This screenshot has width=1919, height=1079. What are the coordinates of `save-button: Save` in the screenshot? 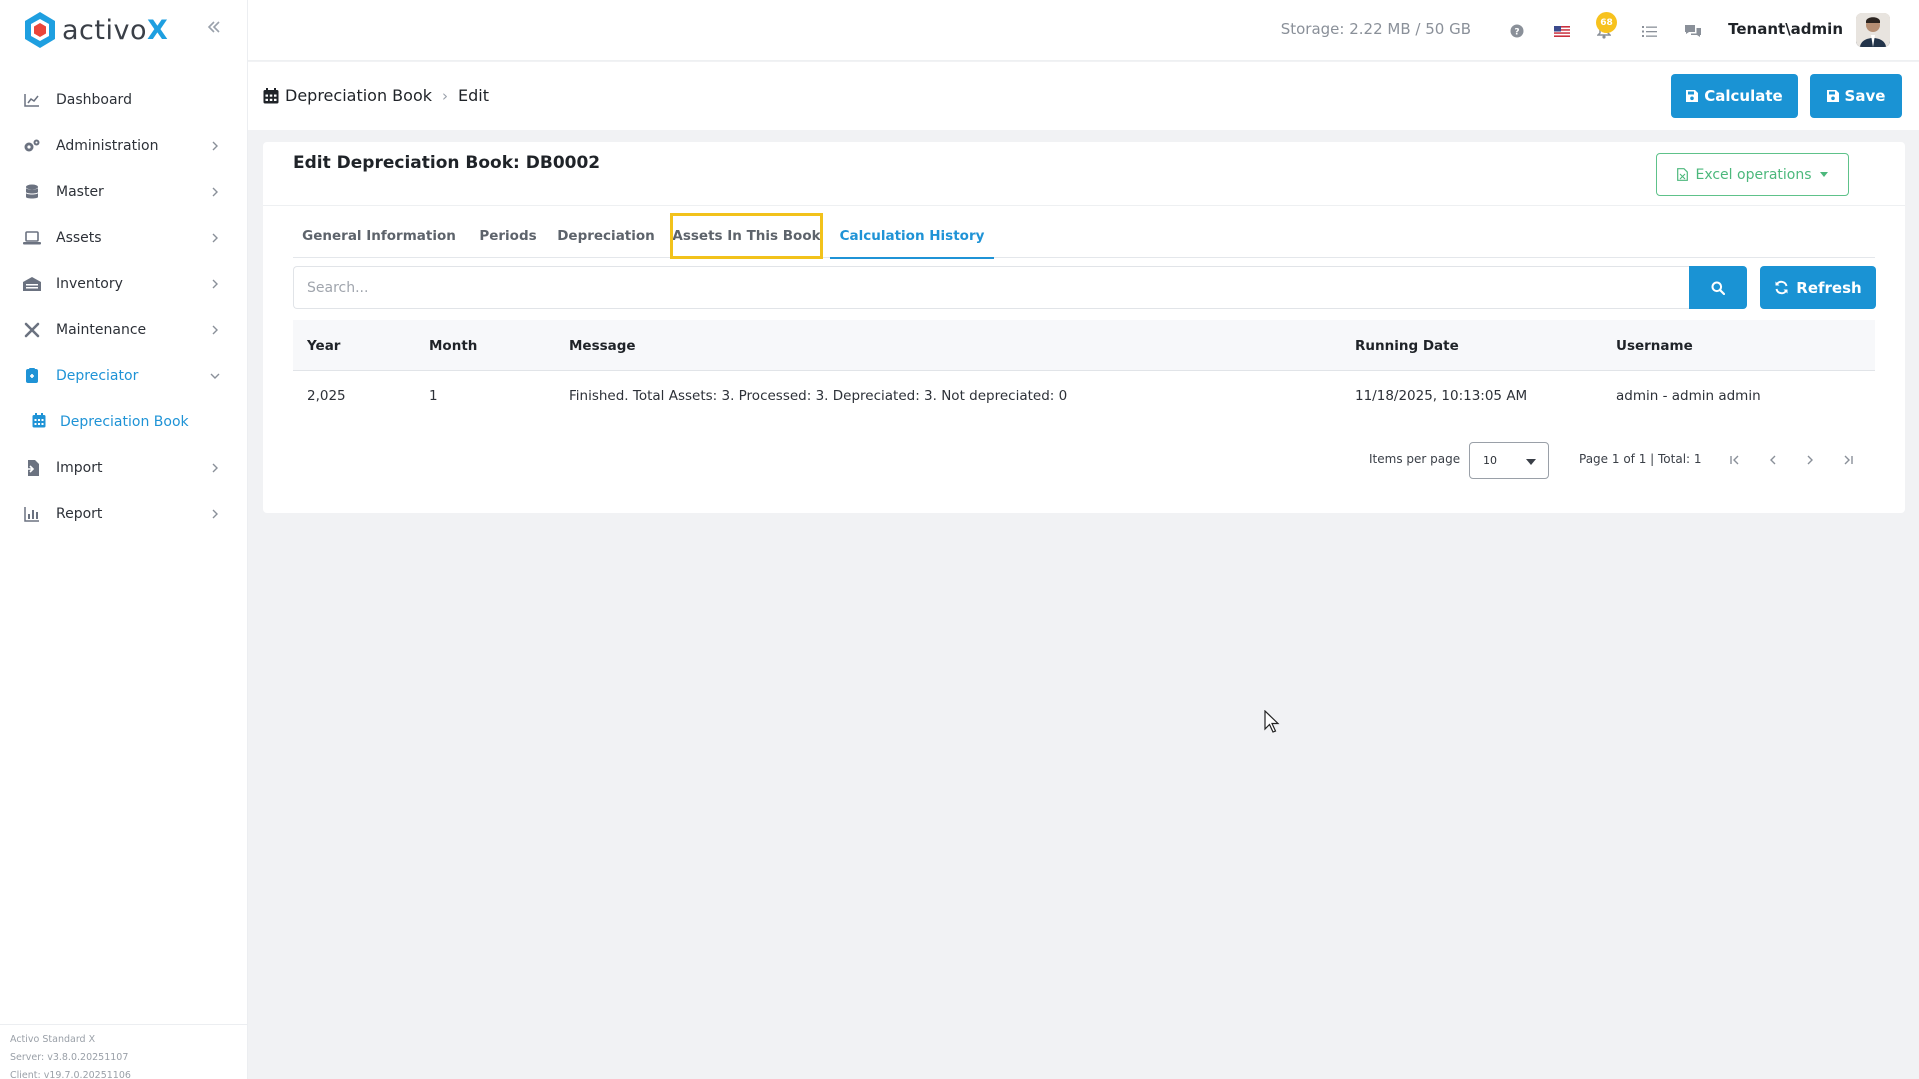 It's located at (1856, 96).